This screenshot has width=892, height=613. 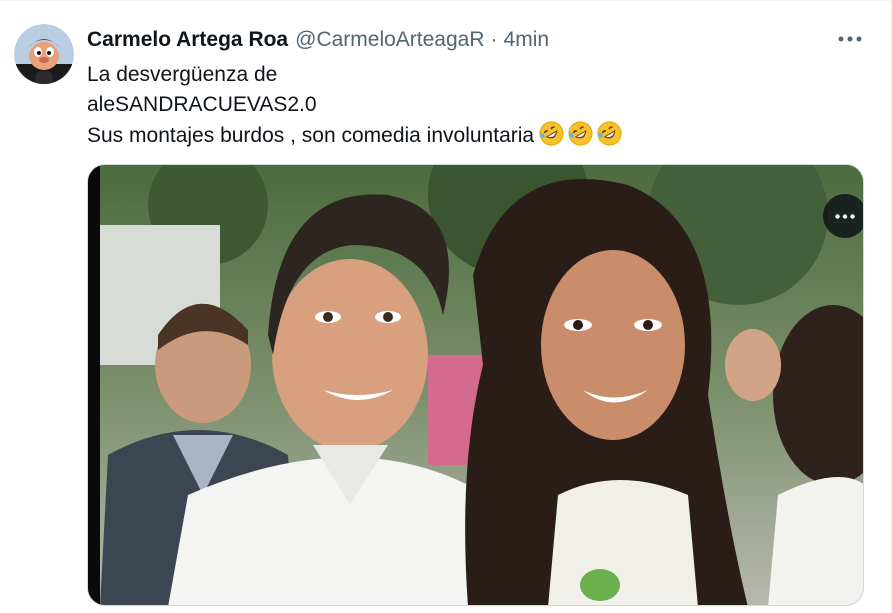 I want to click on emoji-row, so click(x=580, y=133).